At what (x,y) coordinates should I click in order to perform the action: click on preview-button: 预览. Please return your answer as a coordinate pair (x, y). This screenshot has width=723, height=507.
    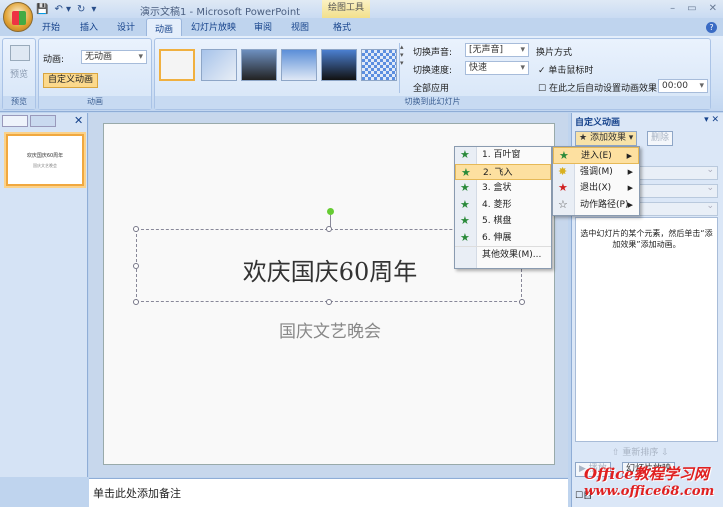
    Looking at the image, I should click on (19, 73).